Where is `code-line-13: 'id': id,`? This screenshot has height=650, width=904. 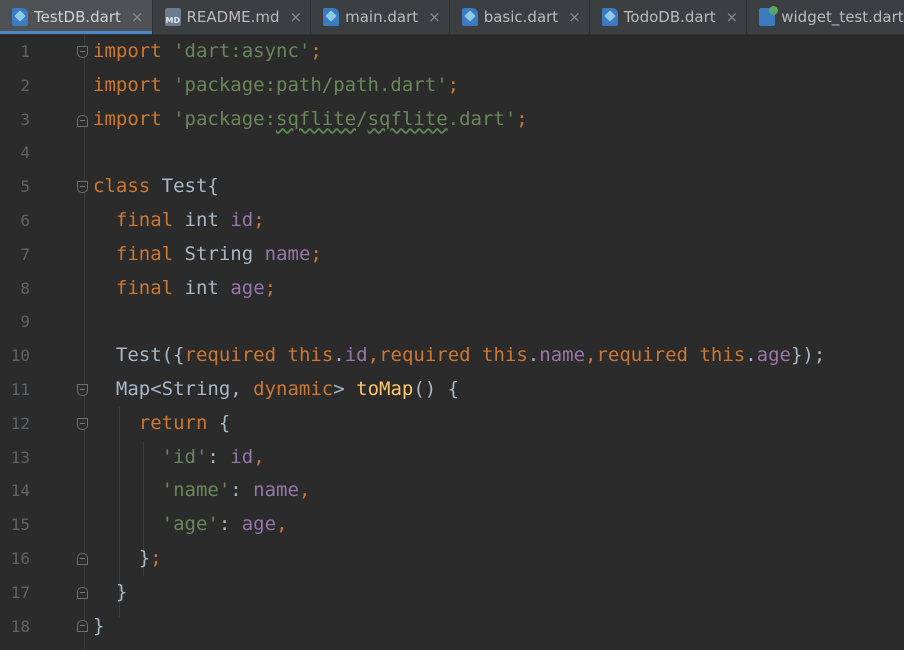
code-line-13: 'id': id, is located at coordinates (213, 456).